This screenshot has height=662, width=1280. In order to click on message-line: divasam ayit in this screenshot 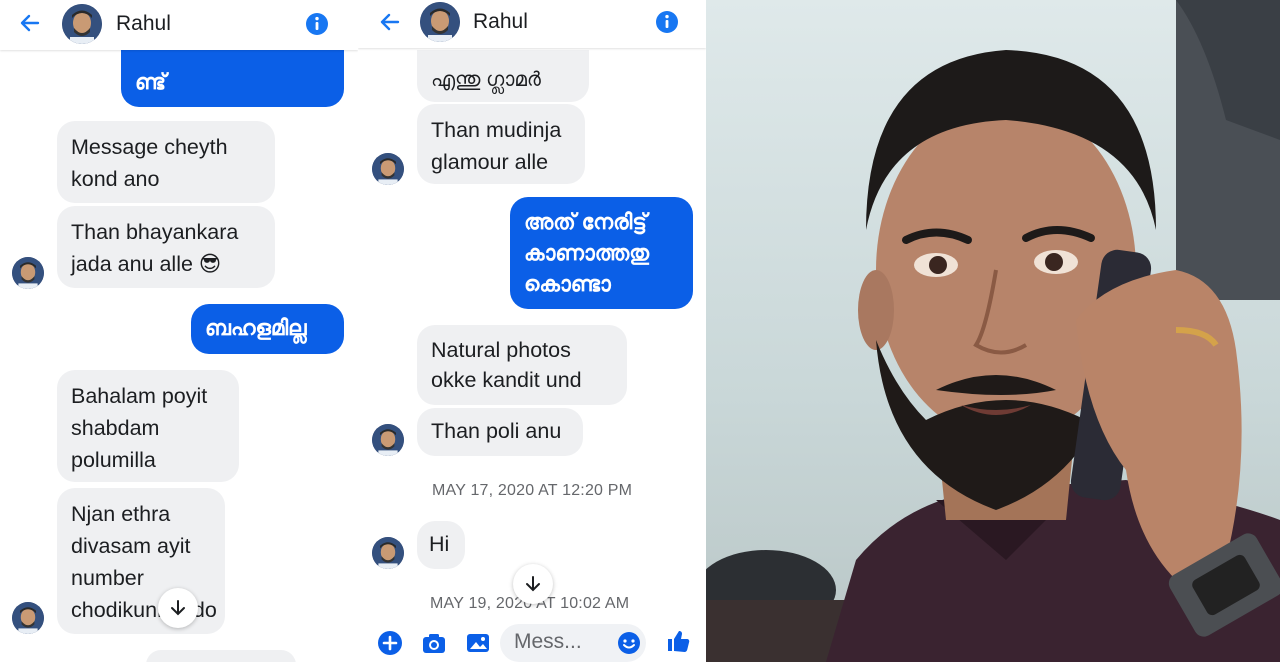, I will do `click(131, 546)`.